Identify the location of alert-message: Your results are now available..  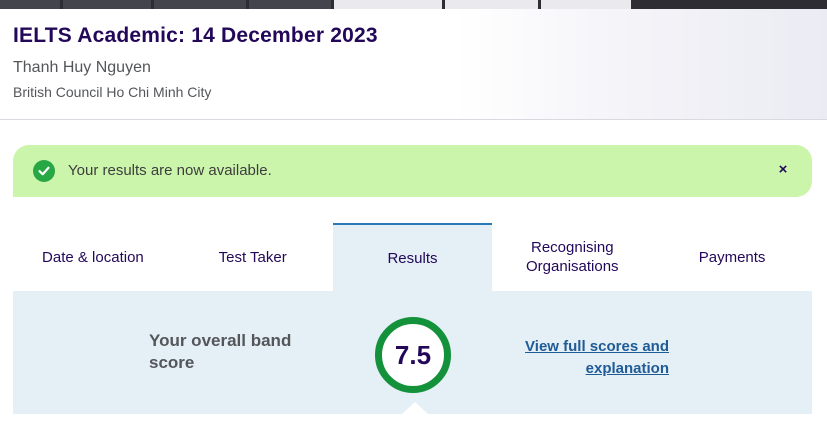
(170, 170).